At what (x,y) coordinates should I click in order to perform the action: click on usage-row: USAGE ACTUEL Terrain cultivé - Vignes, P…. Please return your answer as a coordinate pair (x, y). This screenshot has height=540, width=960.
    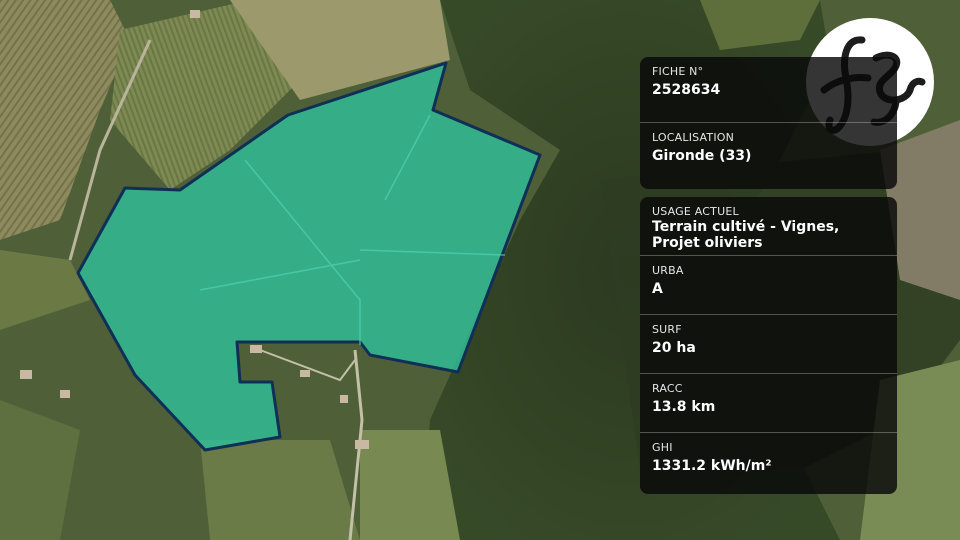
    Looking at the image, I should click on (768, 226).